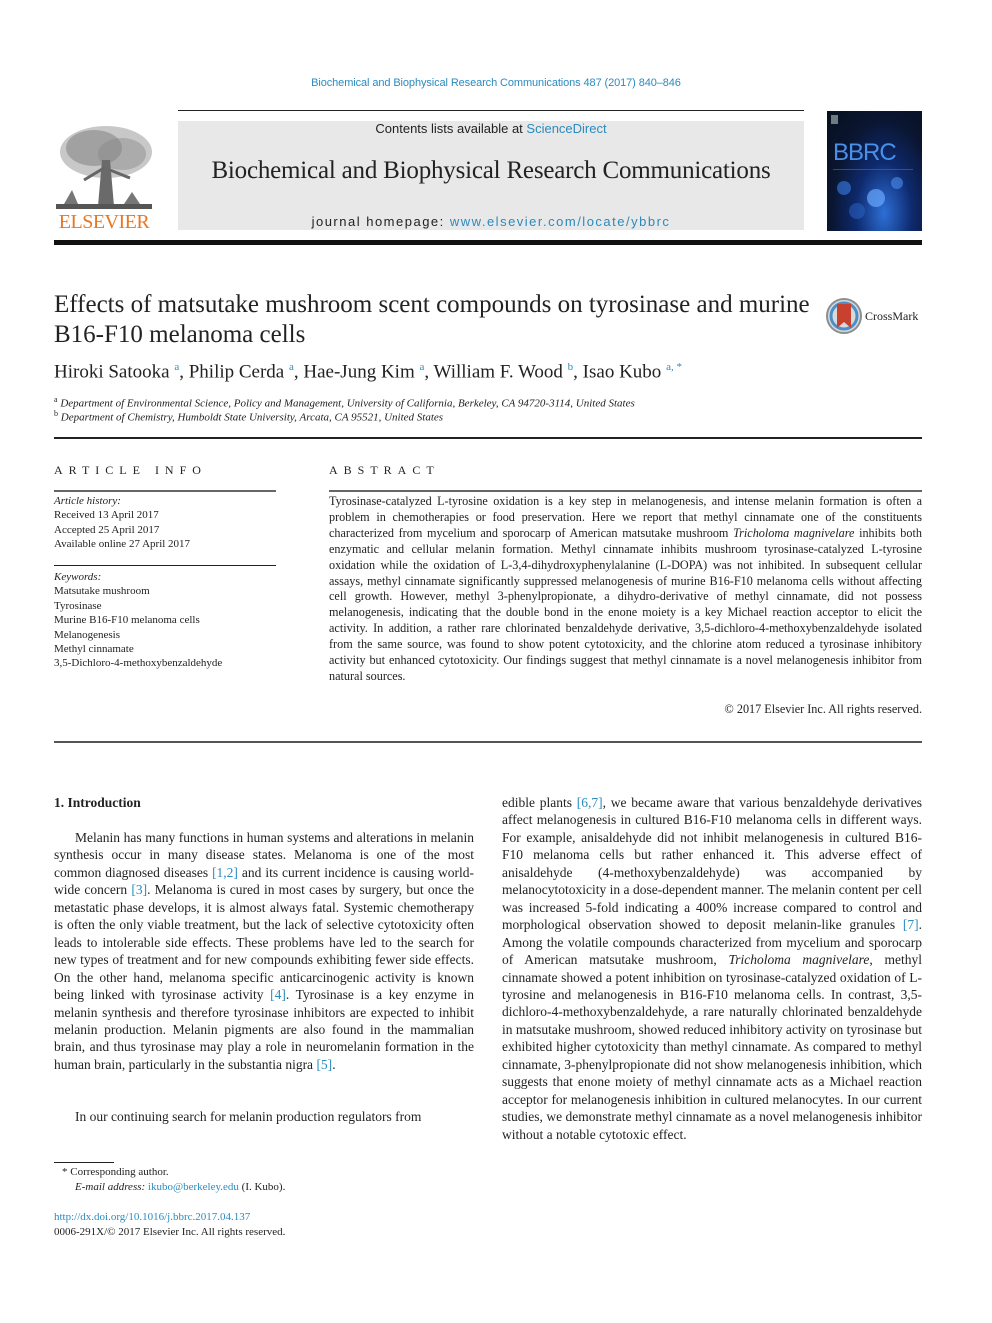  What do you see at coordinates (165, 565) in the screenshot?
I see `keywords-rule` at bounding box center [165, 565].